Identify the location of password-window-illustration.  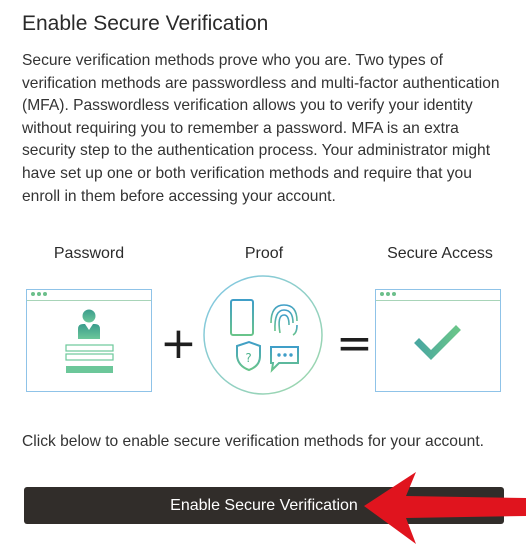
(89, 340).